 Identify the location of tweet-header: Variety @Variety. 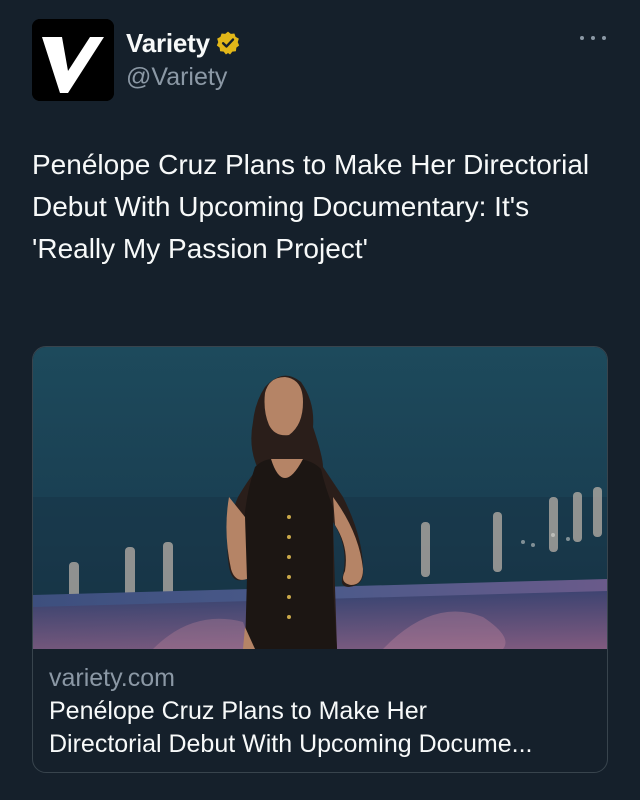
(321, 60).